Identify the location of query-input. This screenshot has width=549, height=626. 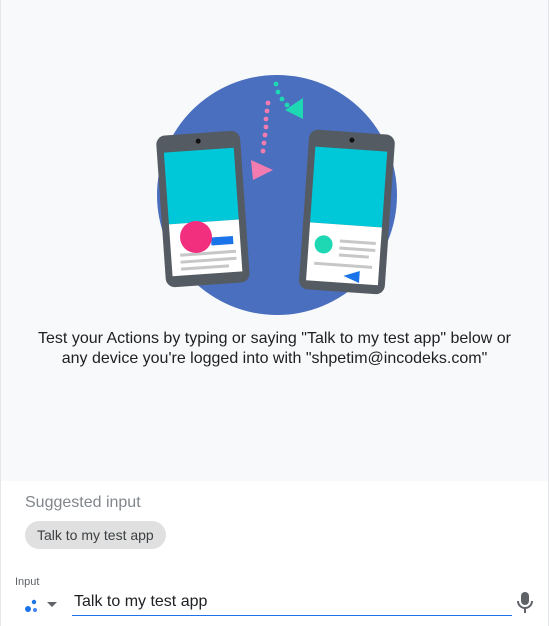
(292, 603).